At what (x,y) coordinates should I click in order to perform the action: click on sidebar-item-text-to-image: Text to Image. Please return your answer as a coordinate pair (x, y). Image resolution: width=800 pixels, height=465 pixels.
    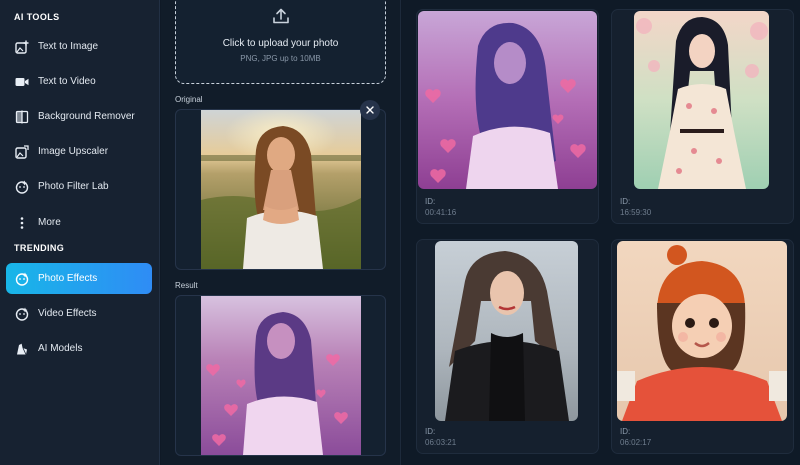
    Looking at the image, I should click on (79, 46).